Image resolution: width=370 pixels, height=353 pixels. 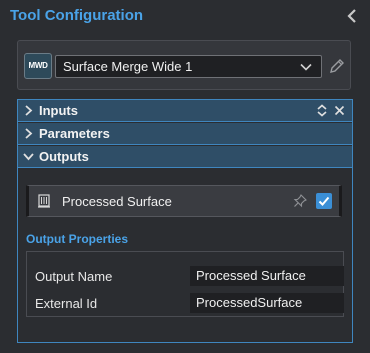 What do you see at coordinates (300, 201) in the screenshot?
I see `pin-icon` at bounding box center [300, 201].